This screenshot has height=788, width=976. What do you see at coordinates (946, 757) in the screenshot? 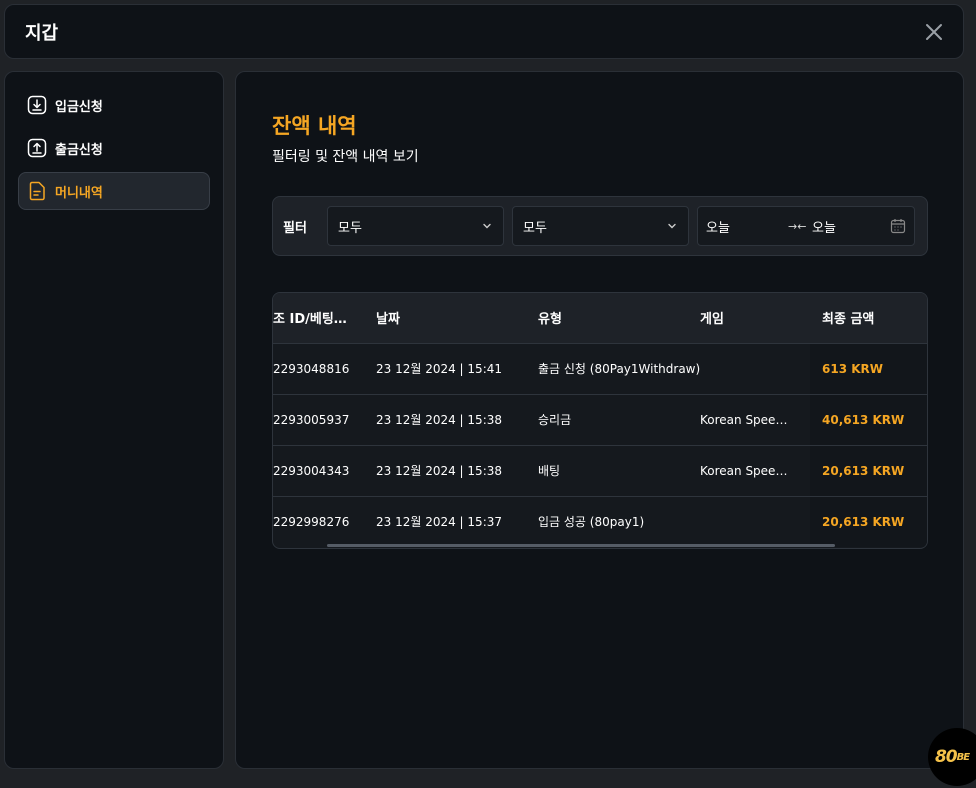
I see `logo-text: 80` at bounding box center [946, 757].